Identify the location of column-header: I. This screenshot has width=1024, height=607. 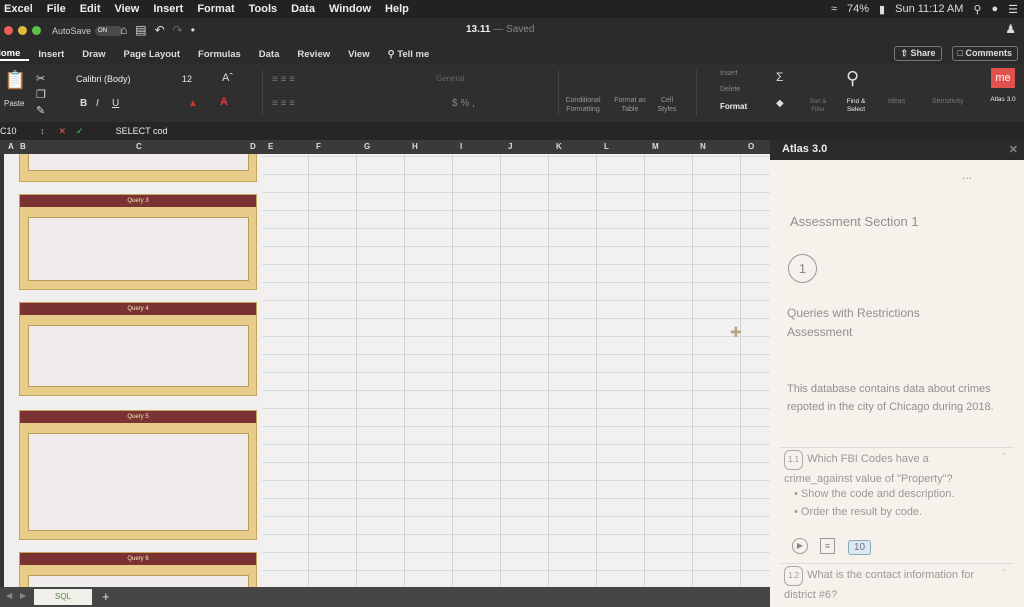
(461, 146).